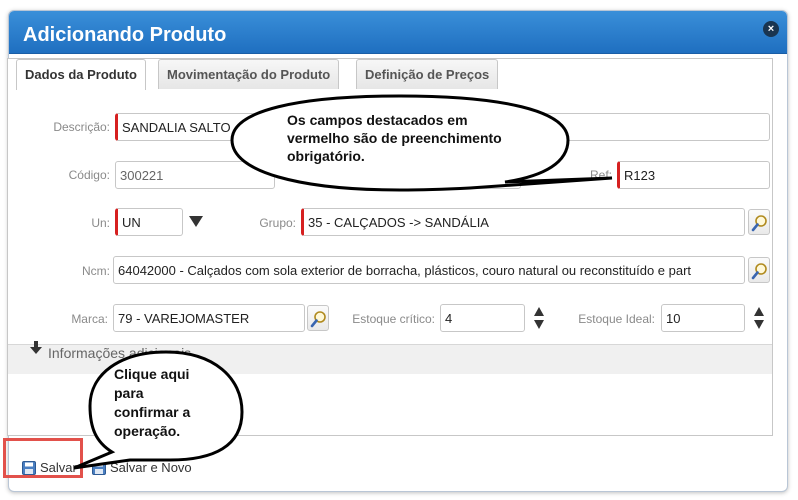  What do you see at coordinates (326, 156) in the screenshot?
I see `callout-line: obrigatório.` at bounding box center [326, 156].